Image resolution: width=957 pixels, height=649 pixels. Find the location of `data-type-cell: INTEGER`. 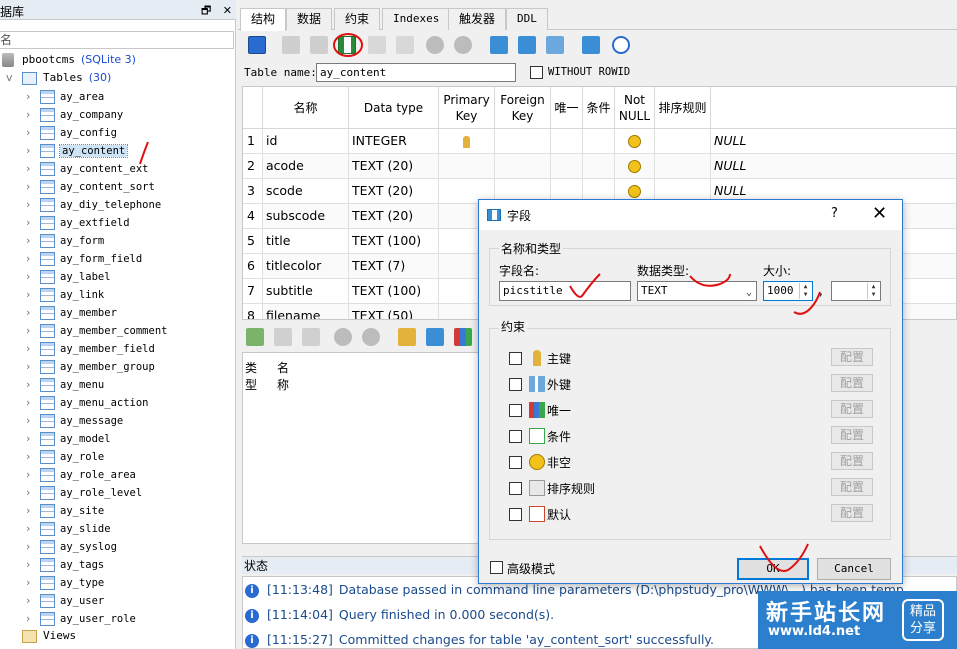

data-type-cell: INTEGER is located at coordinates (394, 141).